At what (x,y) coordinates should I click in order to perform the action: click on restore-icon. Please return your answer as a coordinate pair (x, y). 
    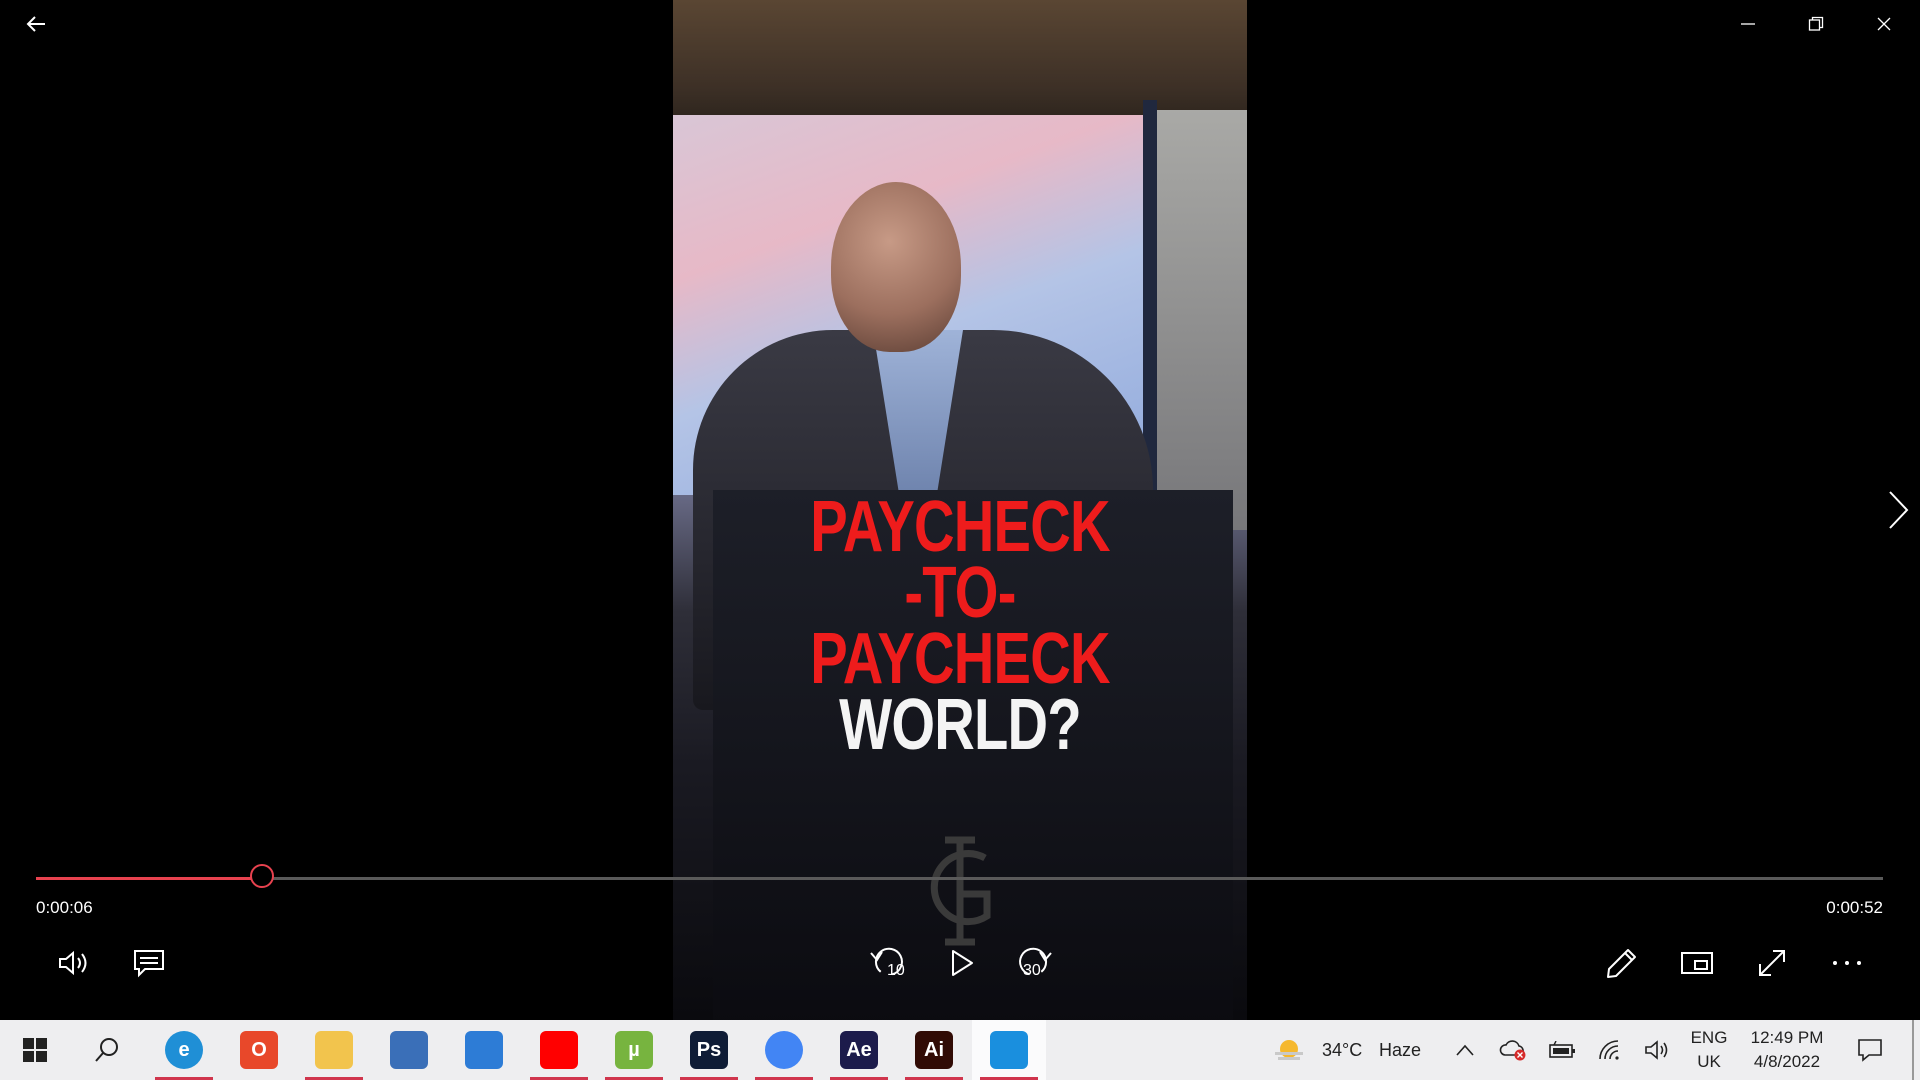
    Looking at the image, I should click on (1816, 23).